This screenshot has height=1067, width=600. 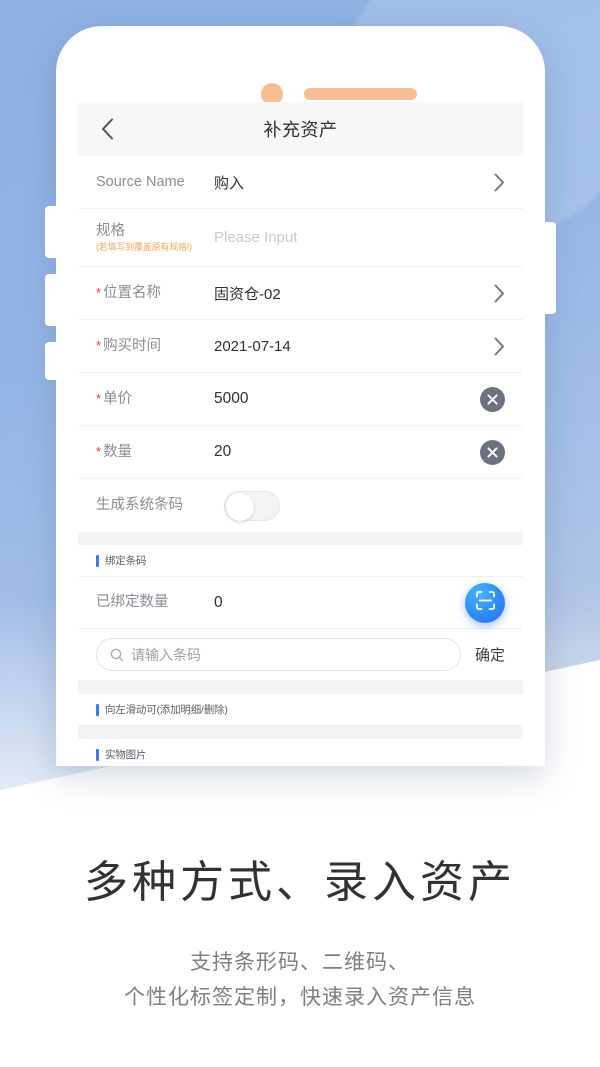 I want to click on section-header-swipe-hint: 向左滑动可(添加明细/删除), so click(x=300, y=710).